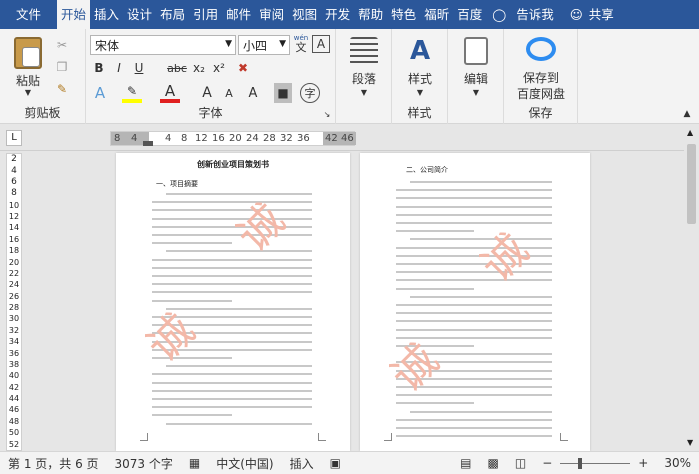  I want to click on edit-button: 编辑, so click(476, 78).